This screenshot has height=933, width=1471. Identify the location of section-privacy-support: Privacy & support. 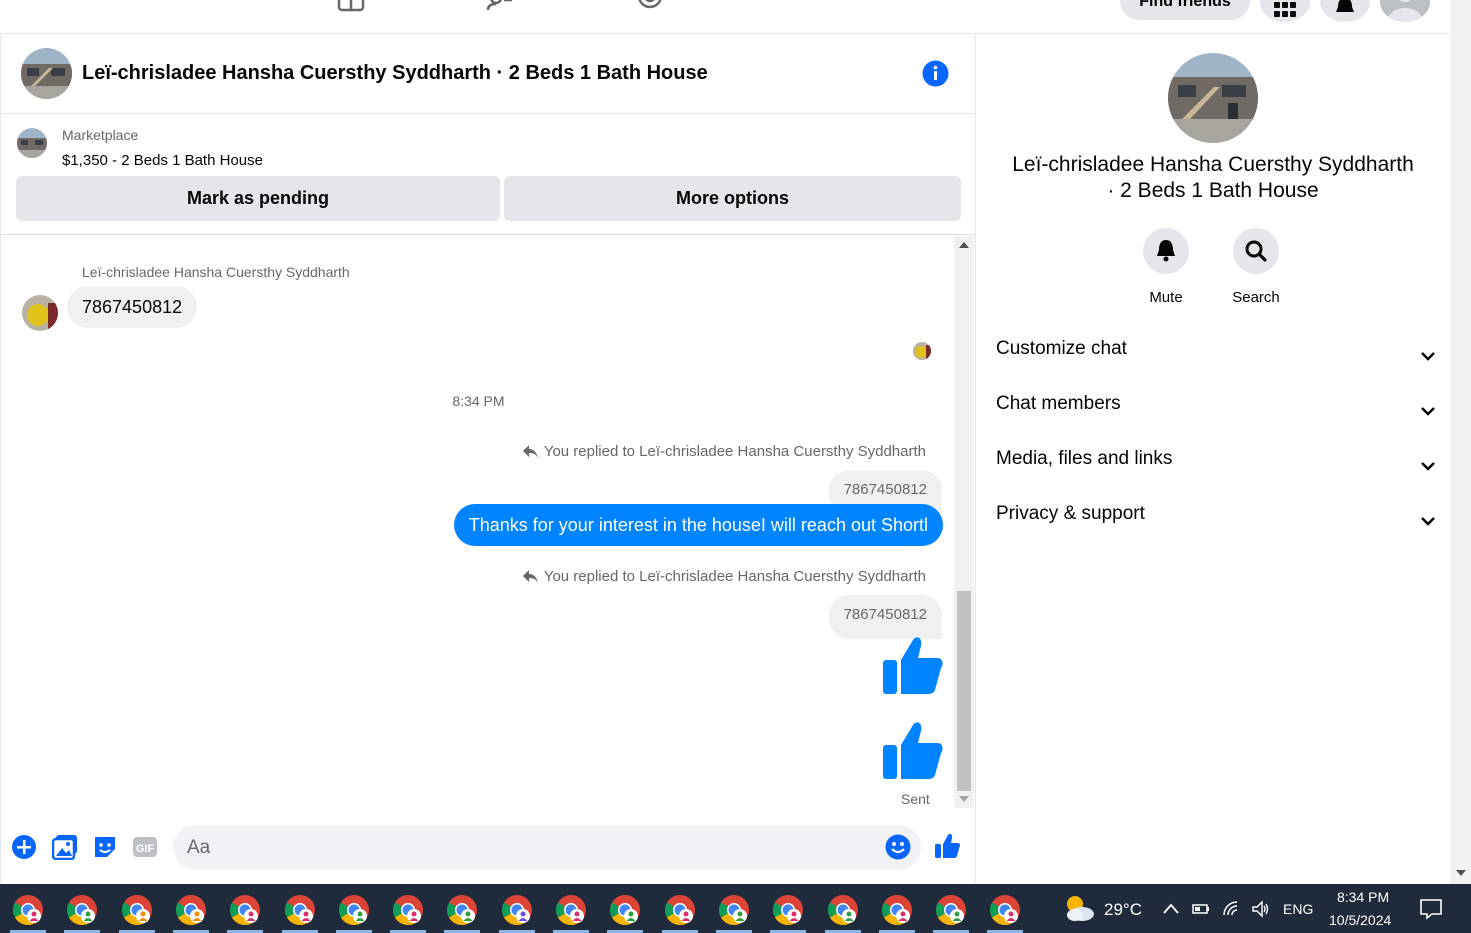
(1216, 523).